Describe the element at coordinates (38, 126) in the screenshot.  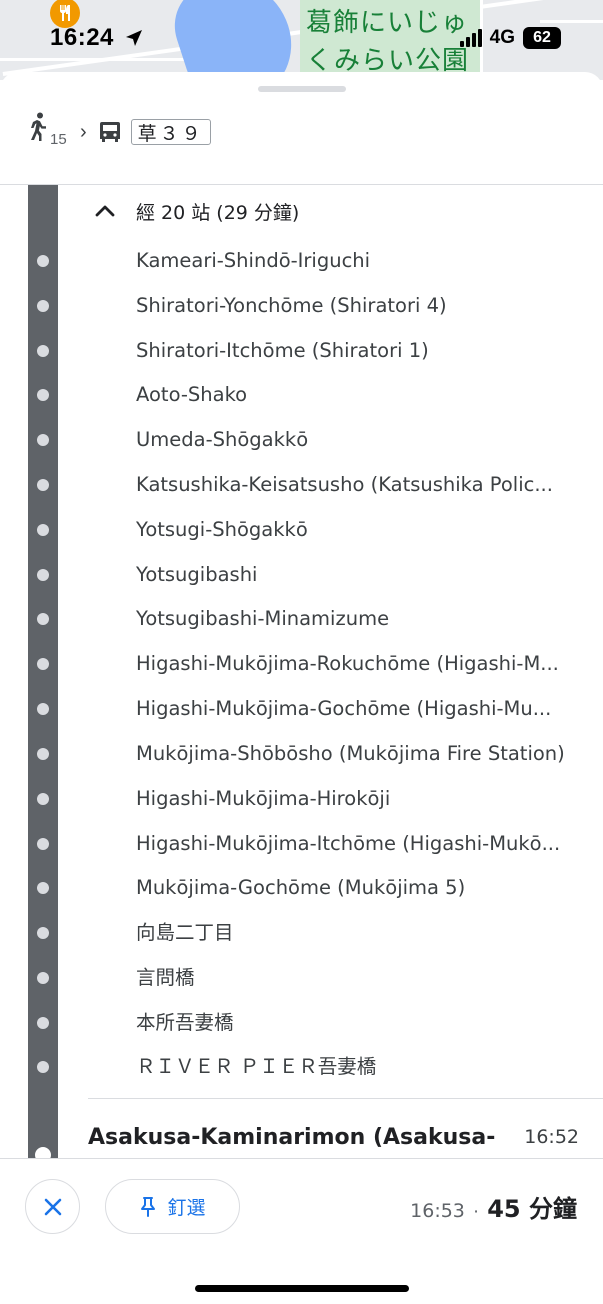
I see `walk-icon` at that location.